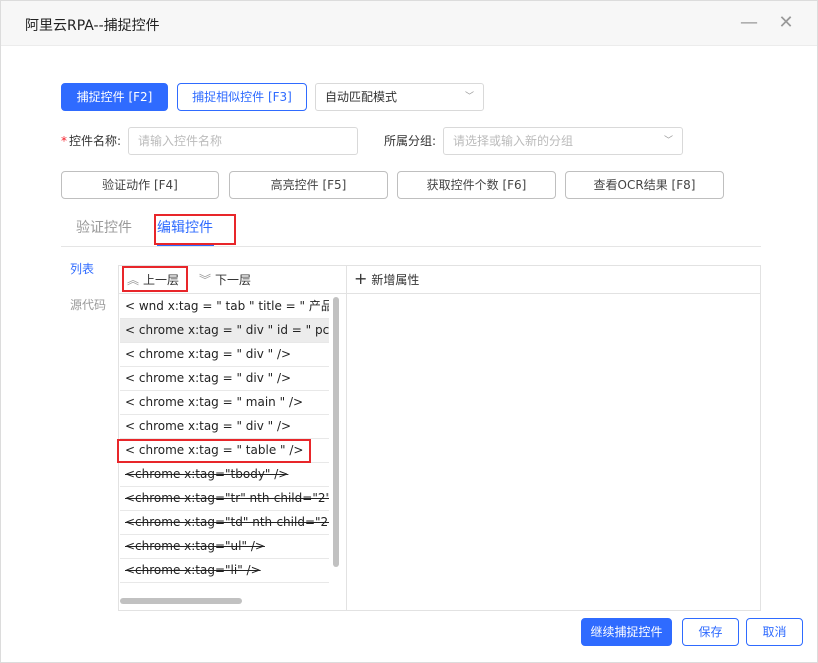 Image resolution: width=818 pixels, height=663 pixels. Describe the element at coordinates (82, 269) in the screenshot. I see `side-item-list: 列表` at that location.